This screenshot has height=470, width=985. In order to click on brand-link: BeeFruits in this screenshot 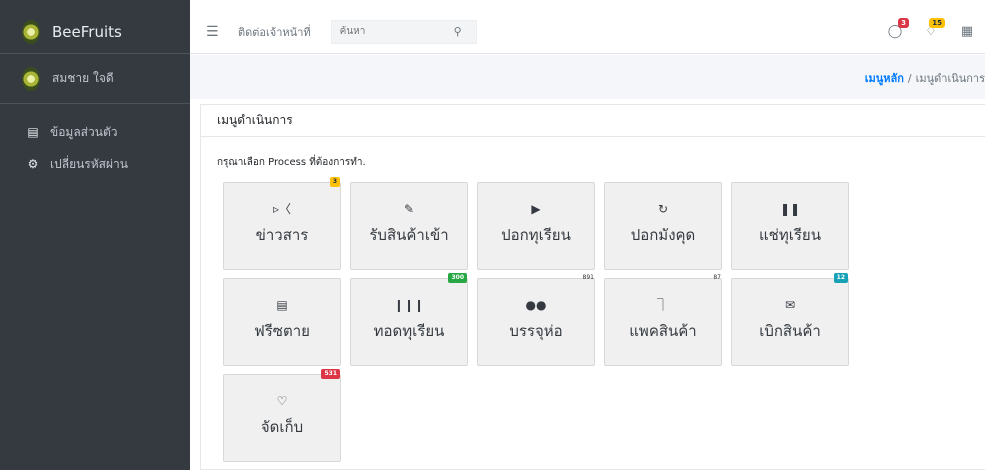, I will do `click(95, 32)`.